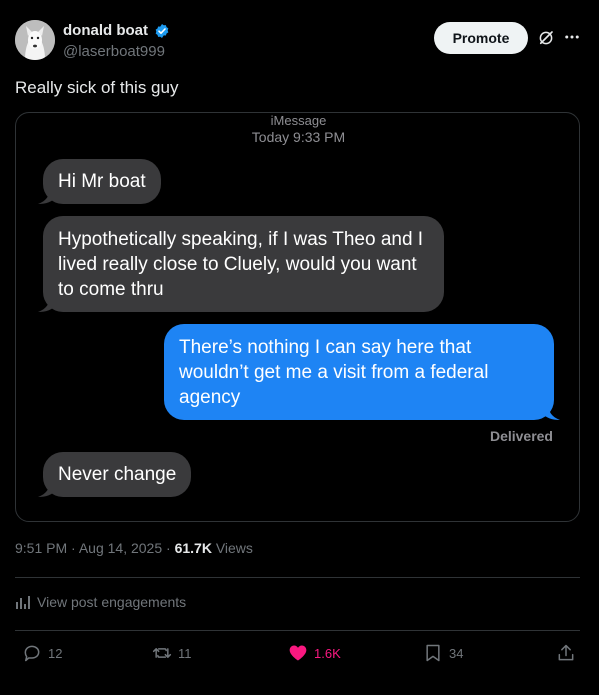  Describe the element at coordinates (443, 653) in the screenshot. I see `bookmark-button: 34` at that location.